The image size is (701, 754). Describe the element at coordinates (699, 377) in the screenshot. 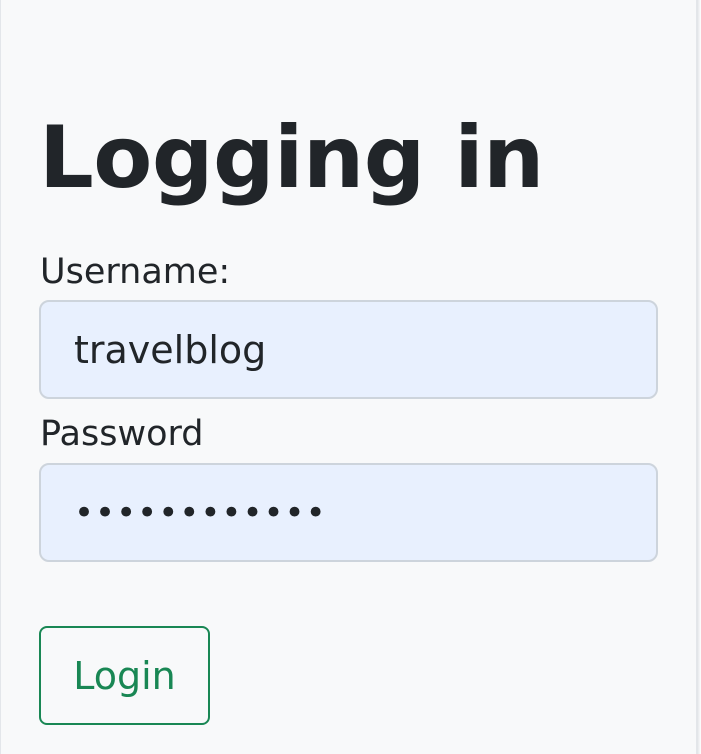

I see `panel-edge-shadow` at that location.